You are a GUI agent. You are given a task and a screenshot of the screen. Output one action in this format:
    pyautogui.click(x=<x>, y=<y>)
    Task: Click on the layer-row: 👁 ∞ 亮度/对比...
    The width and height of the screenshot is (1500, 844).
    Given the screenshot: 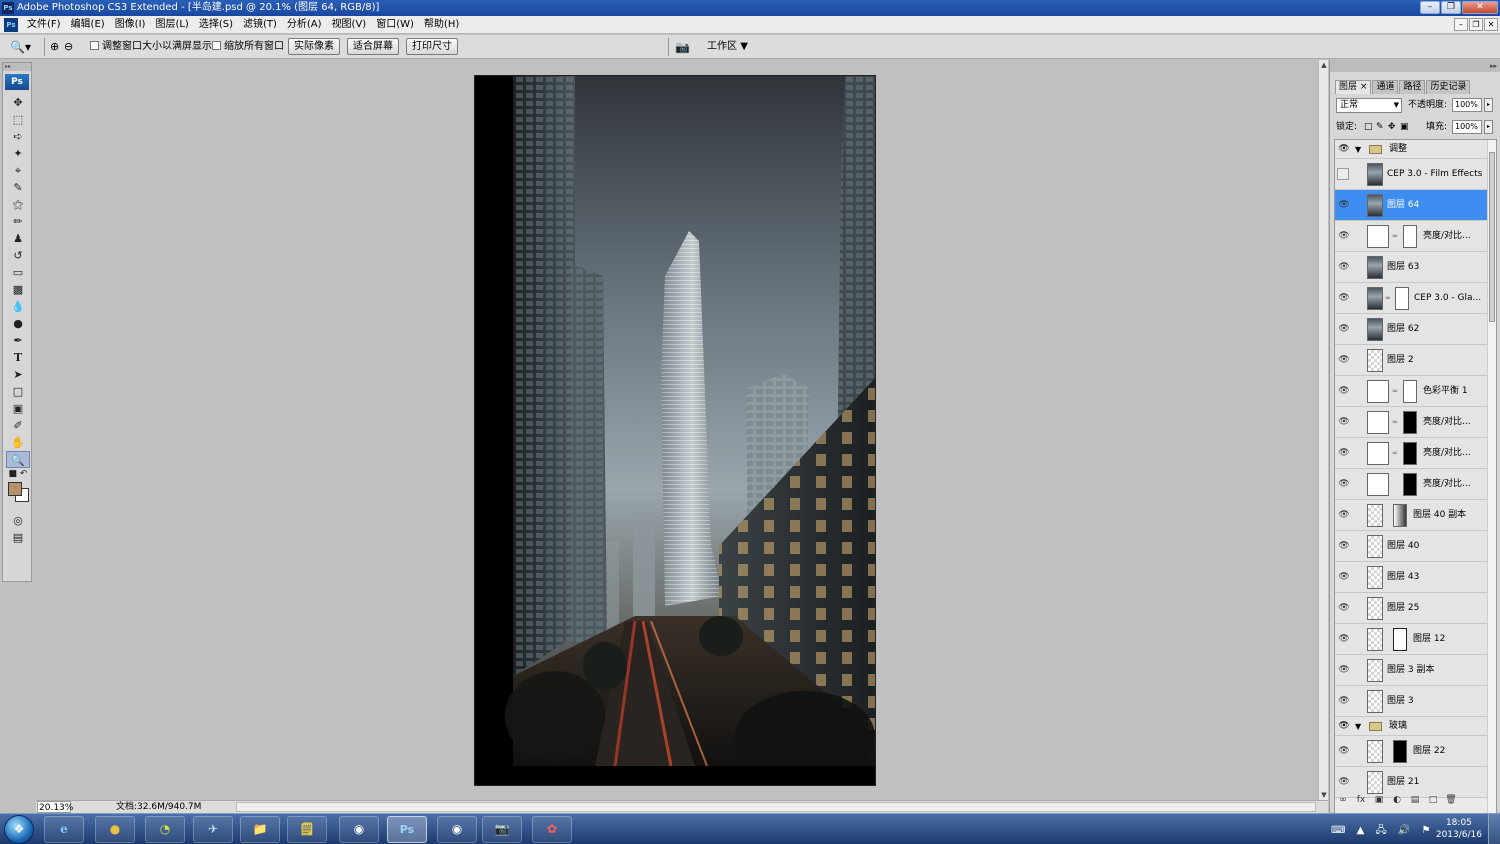 What is the action you would take?
    pyautogui.click(x=1411, y=453)
    